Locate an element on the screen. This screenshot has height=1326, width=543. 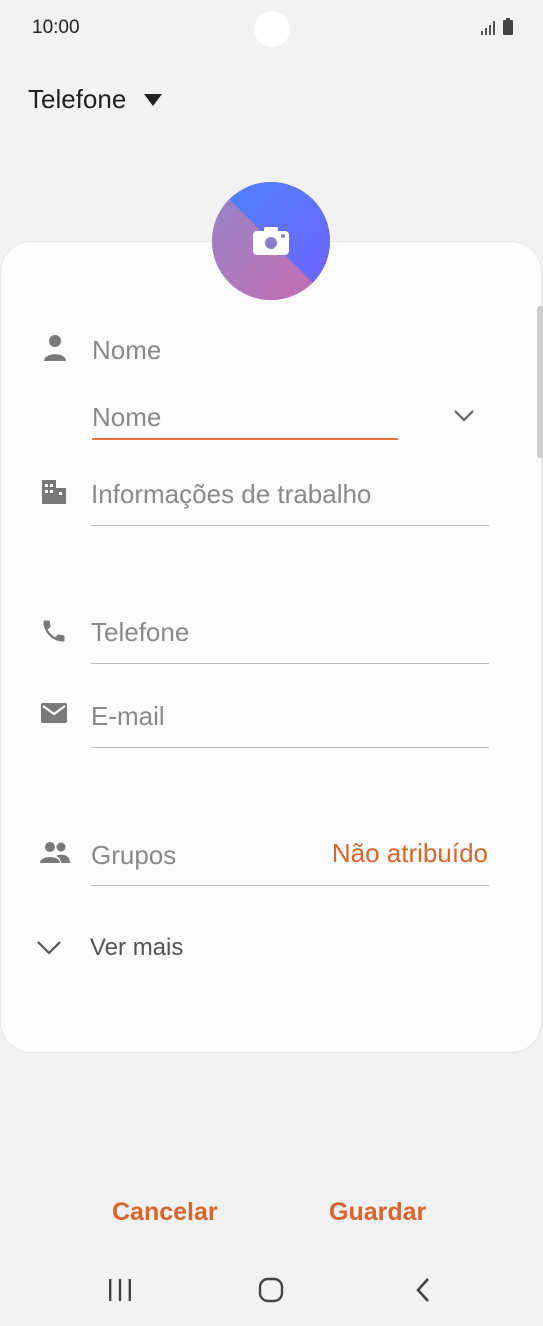
back-icon is located at coordinates (423, 1290).